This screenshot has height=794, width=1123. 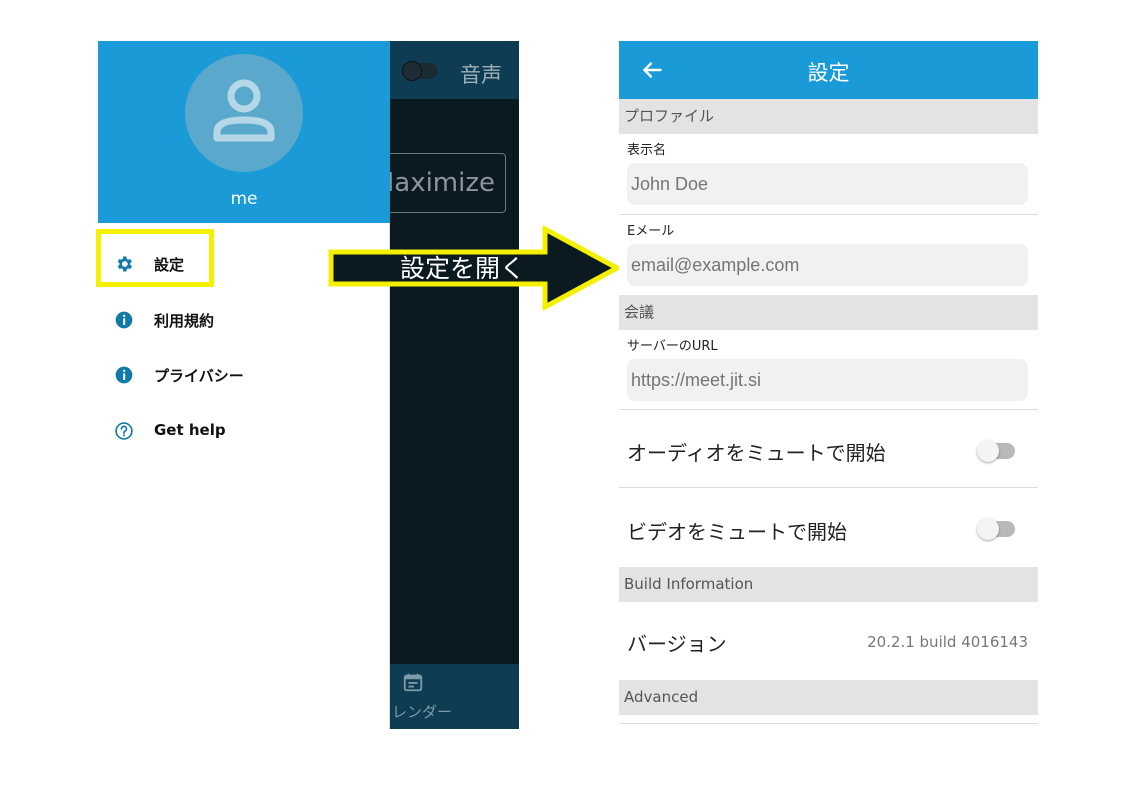 I want to click on start-audio-muted-label: オーディオをミュートで開始, so click(x=756, y=453).